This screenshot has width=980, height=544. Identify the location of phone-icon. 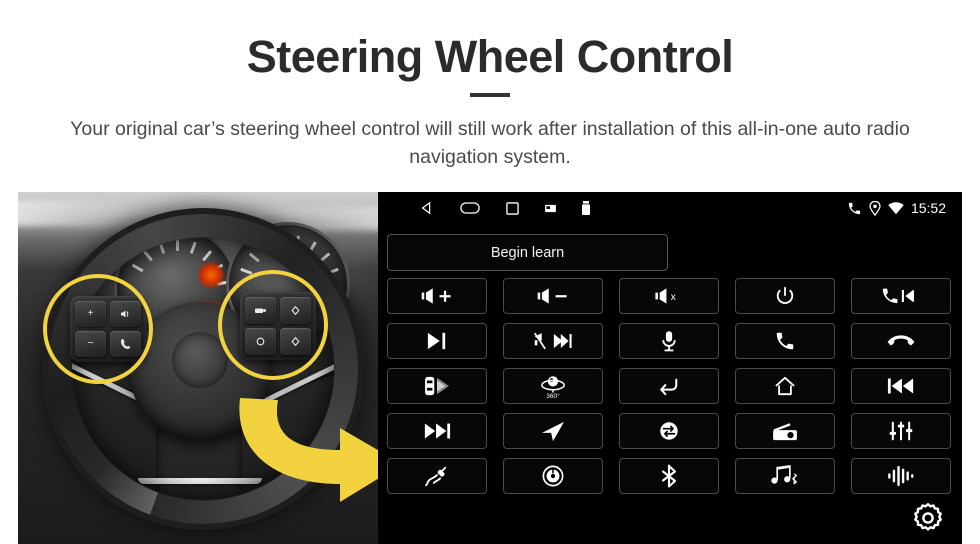
(854, 208).